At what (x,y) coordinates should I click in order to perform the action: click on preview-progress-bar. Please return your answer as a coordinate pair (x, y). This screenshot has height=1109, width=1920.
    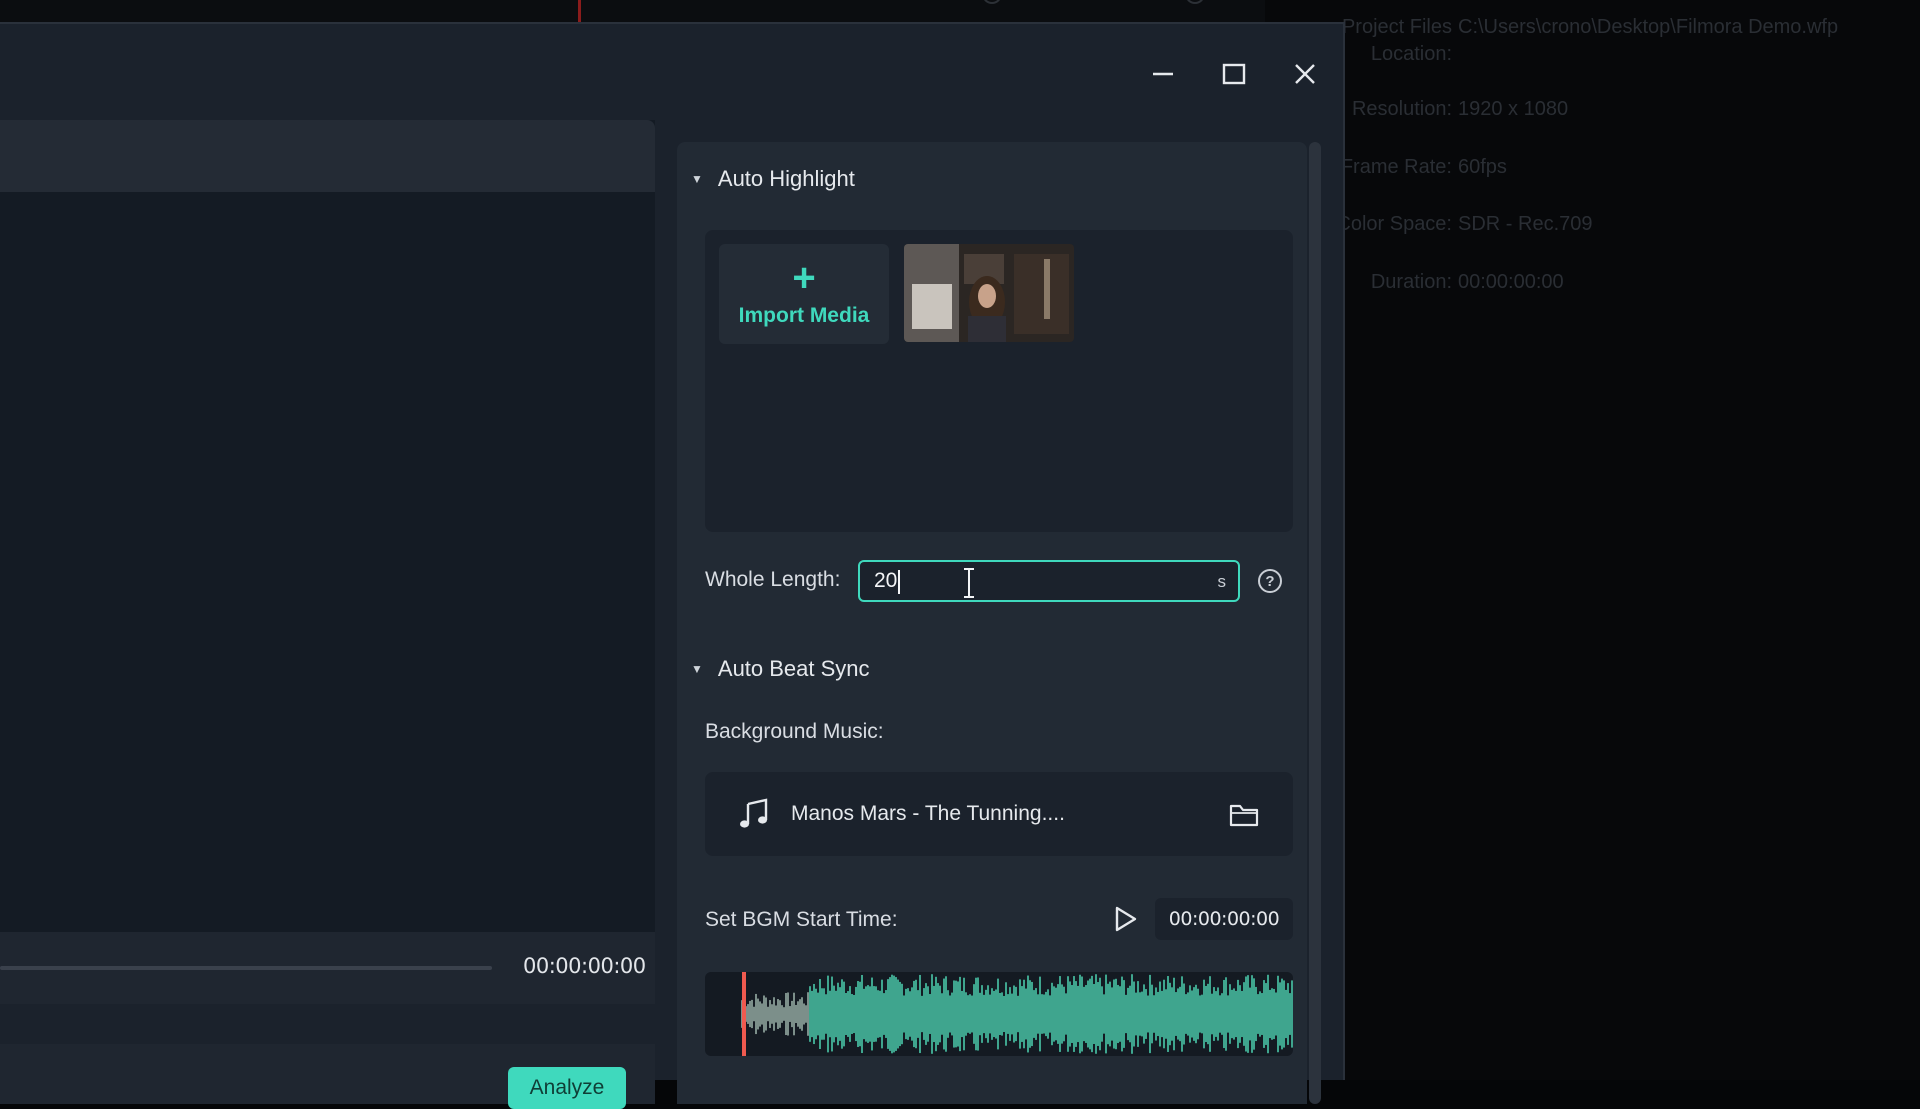
    Looking at the image, I should click on (246, 968).